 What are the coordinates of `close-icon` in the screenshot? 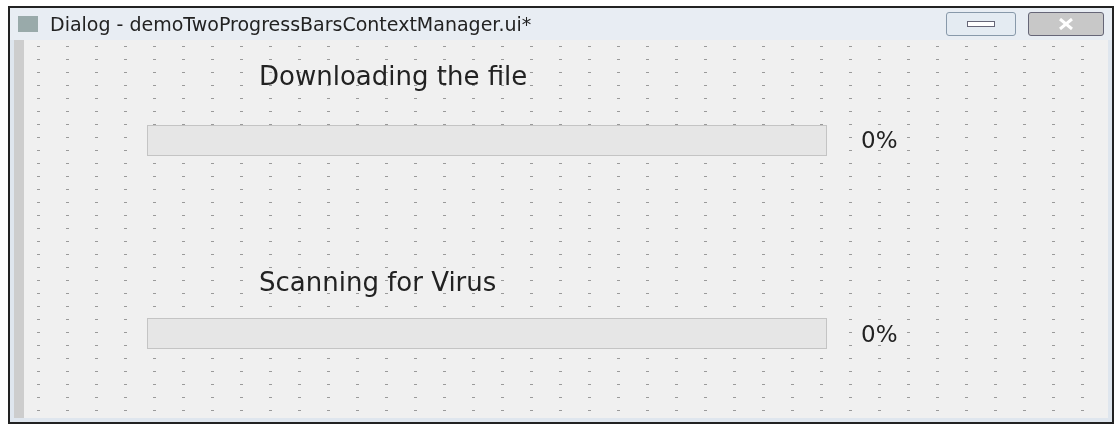 It's located at (1066, 24).